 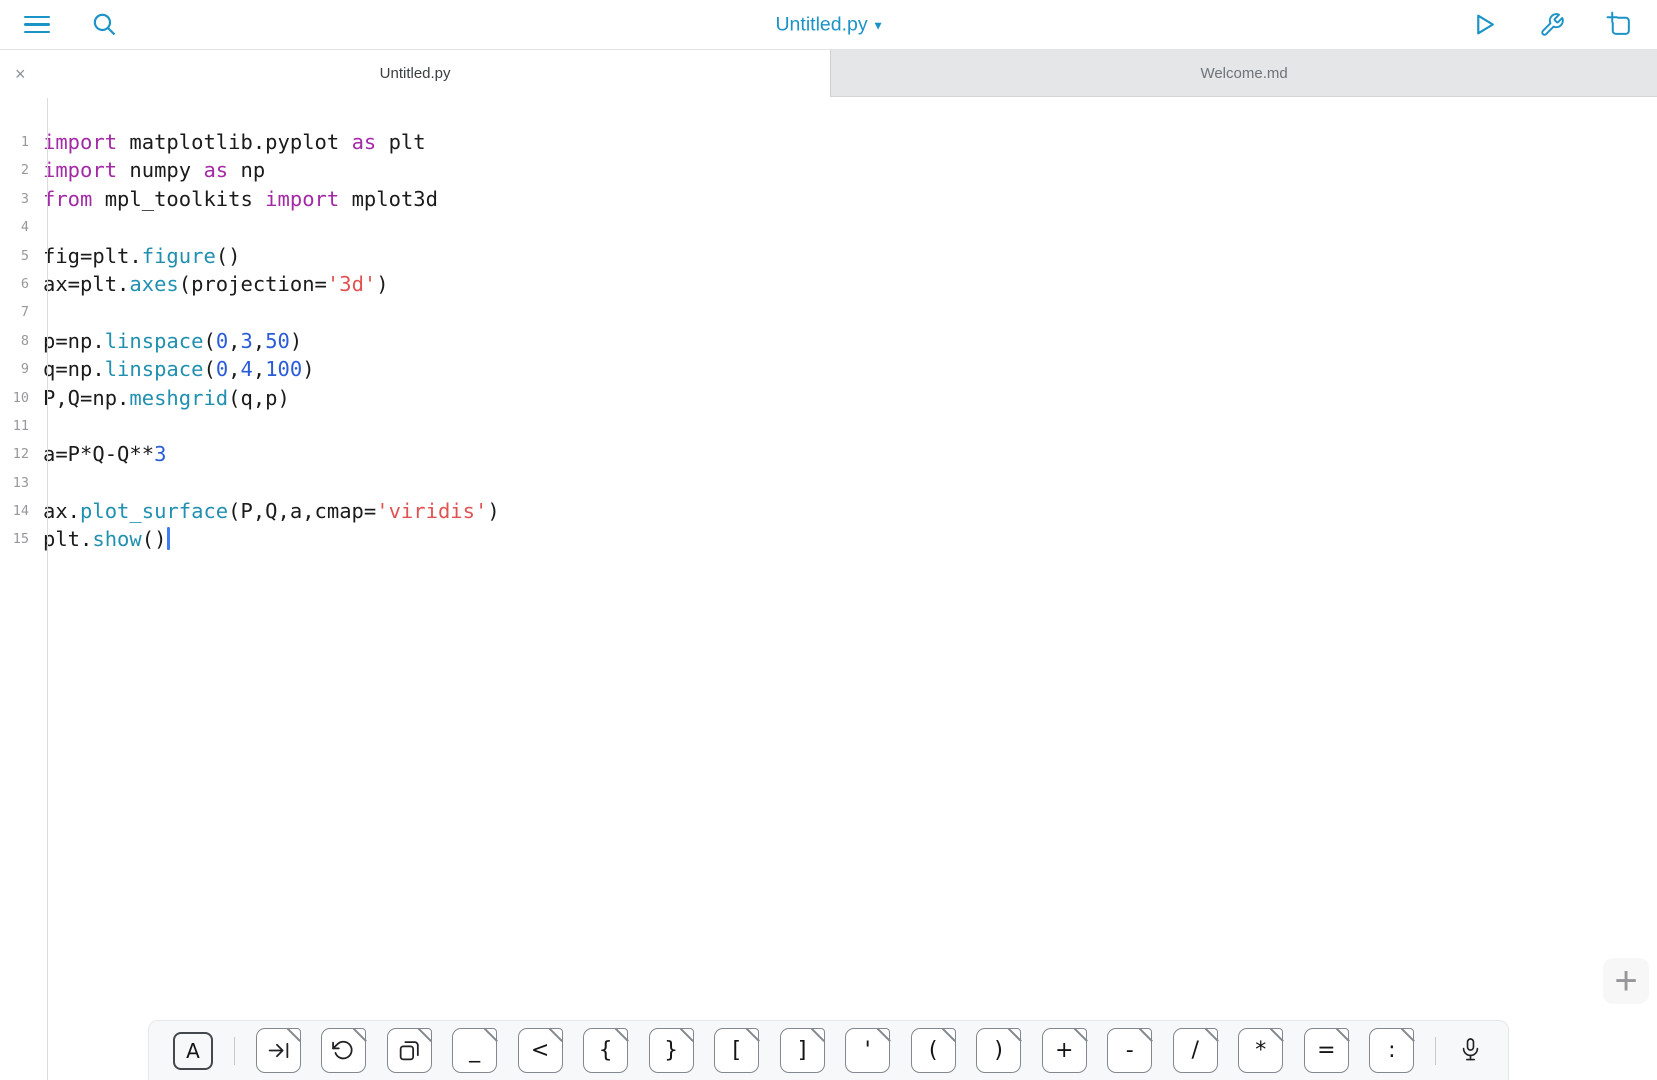 What do you see at coordinates (828, 199) in the screenshot?
I see `code-line: 3 from mpl_toolkits import mplot3d` at bounding box center [828, 199].